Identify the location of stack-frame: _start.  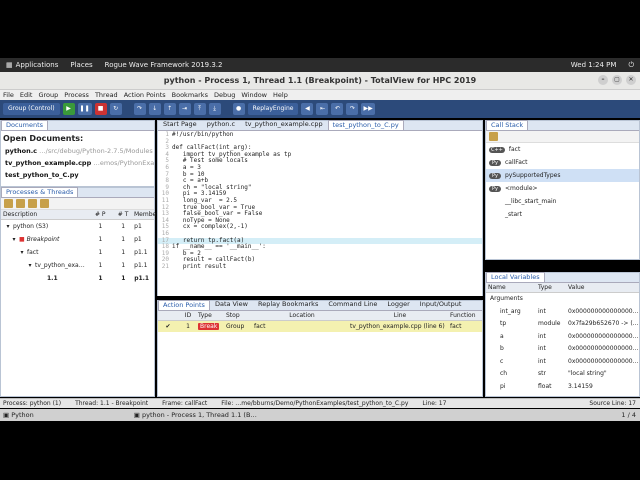
(562, 214).